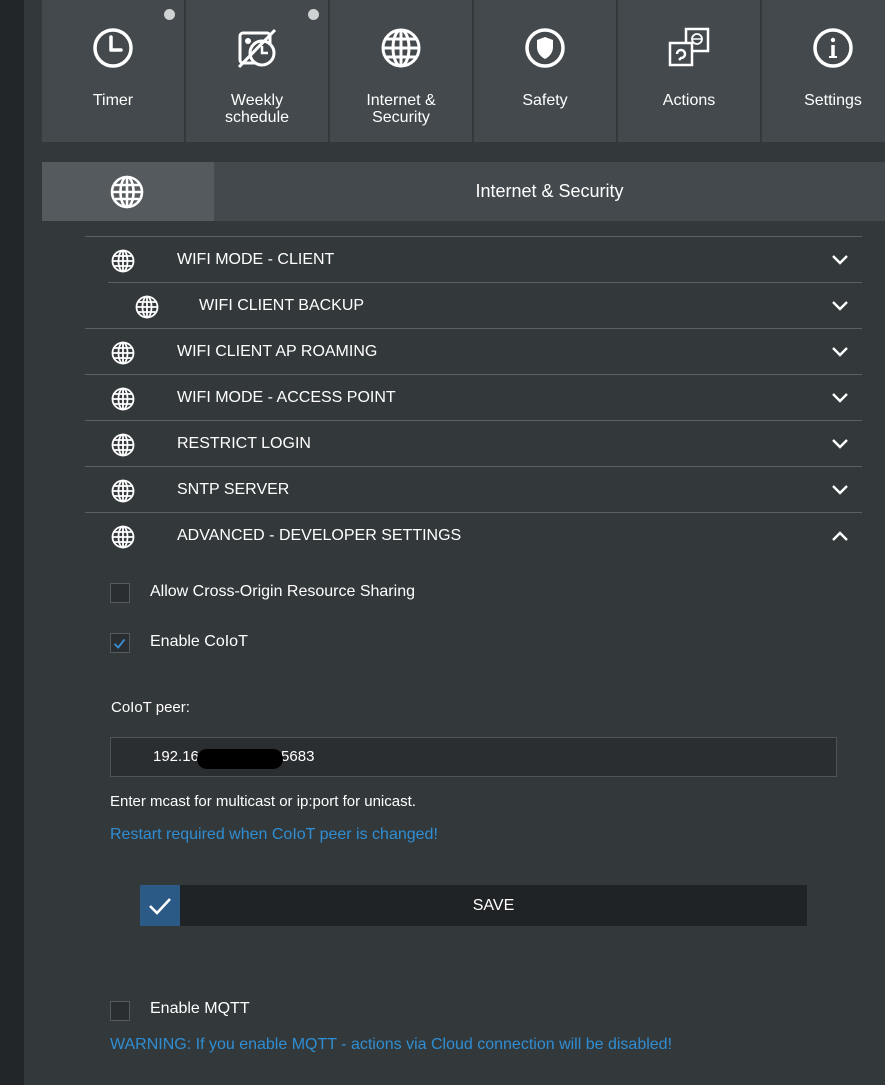 The width and height of the screenshot is (885, 1085). I want to click on nav-tile-label: Timer, so click(113, 100).